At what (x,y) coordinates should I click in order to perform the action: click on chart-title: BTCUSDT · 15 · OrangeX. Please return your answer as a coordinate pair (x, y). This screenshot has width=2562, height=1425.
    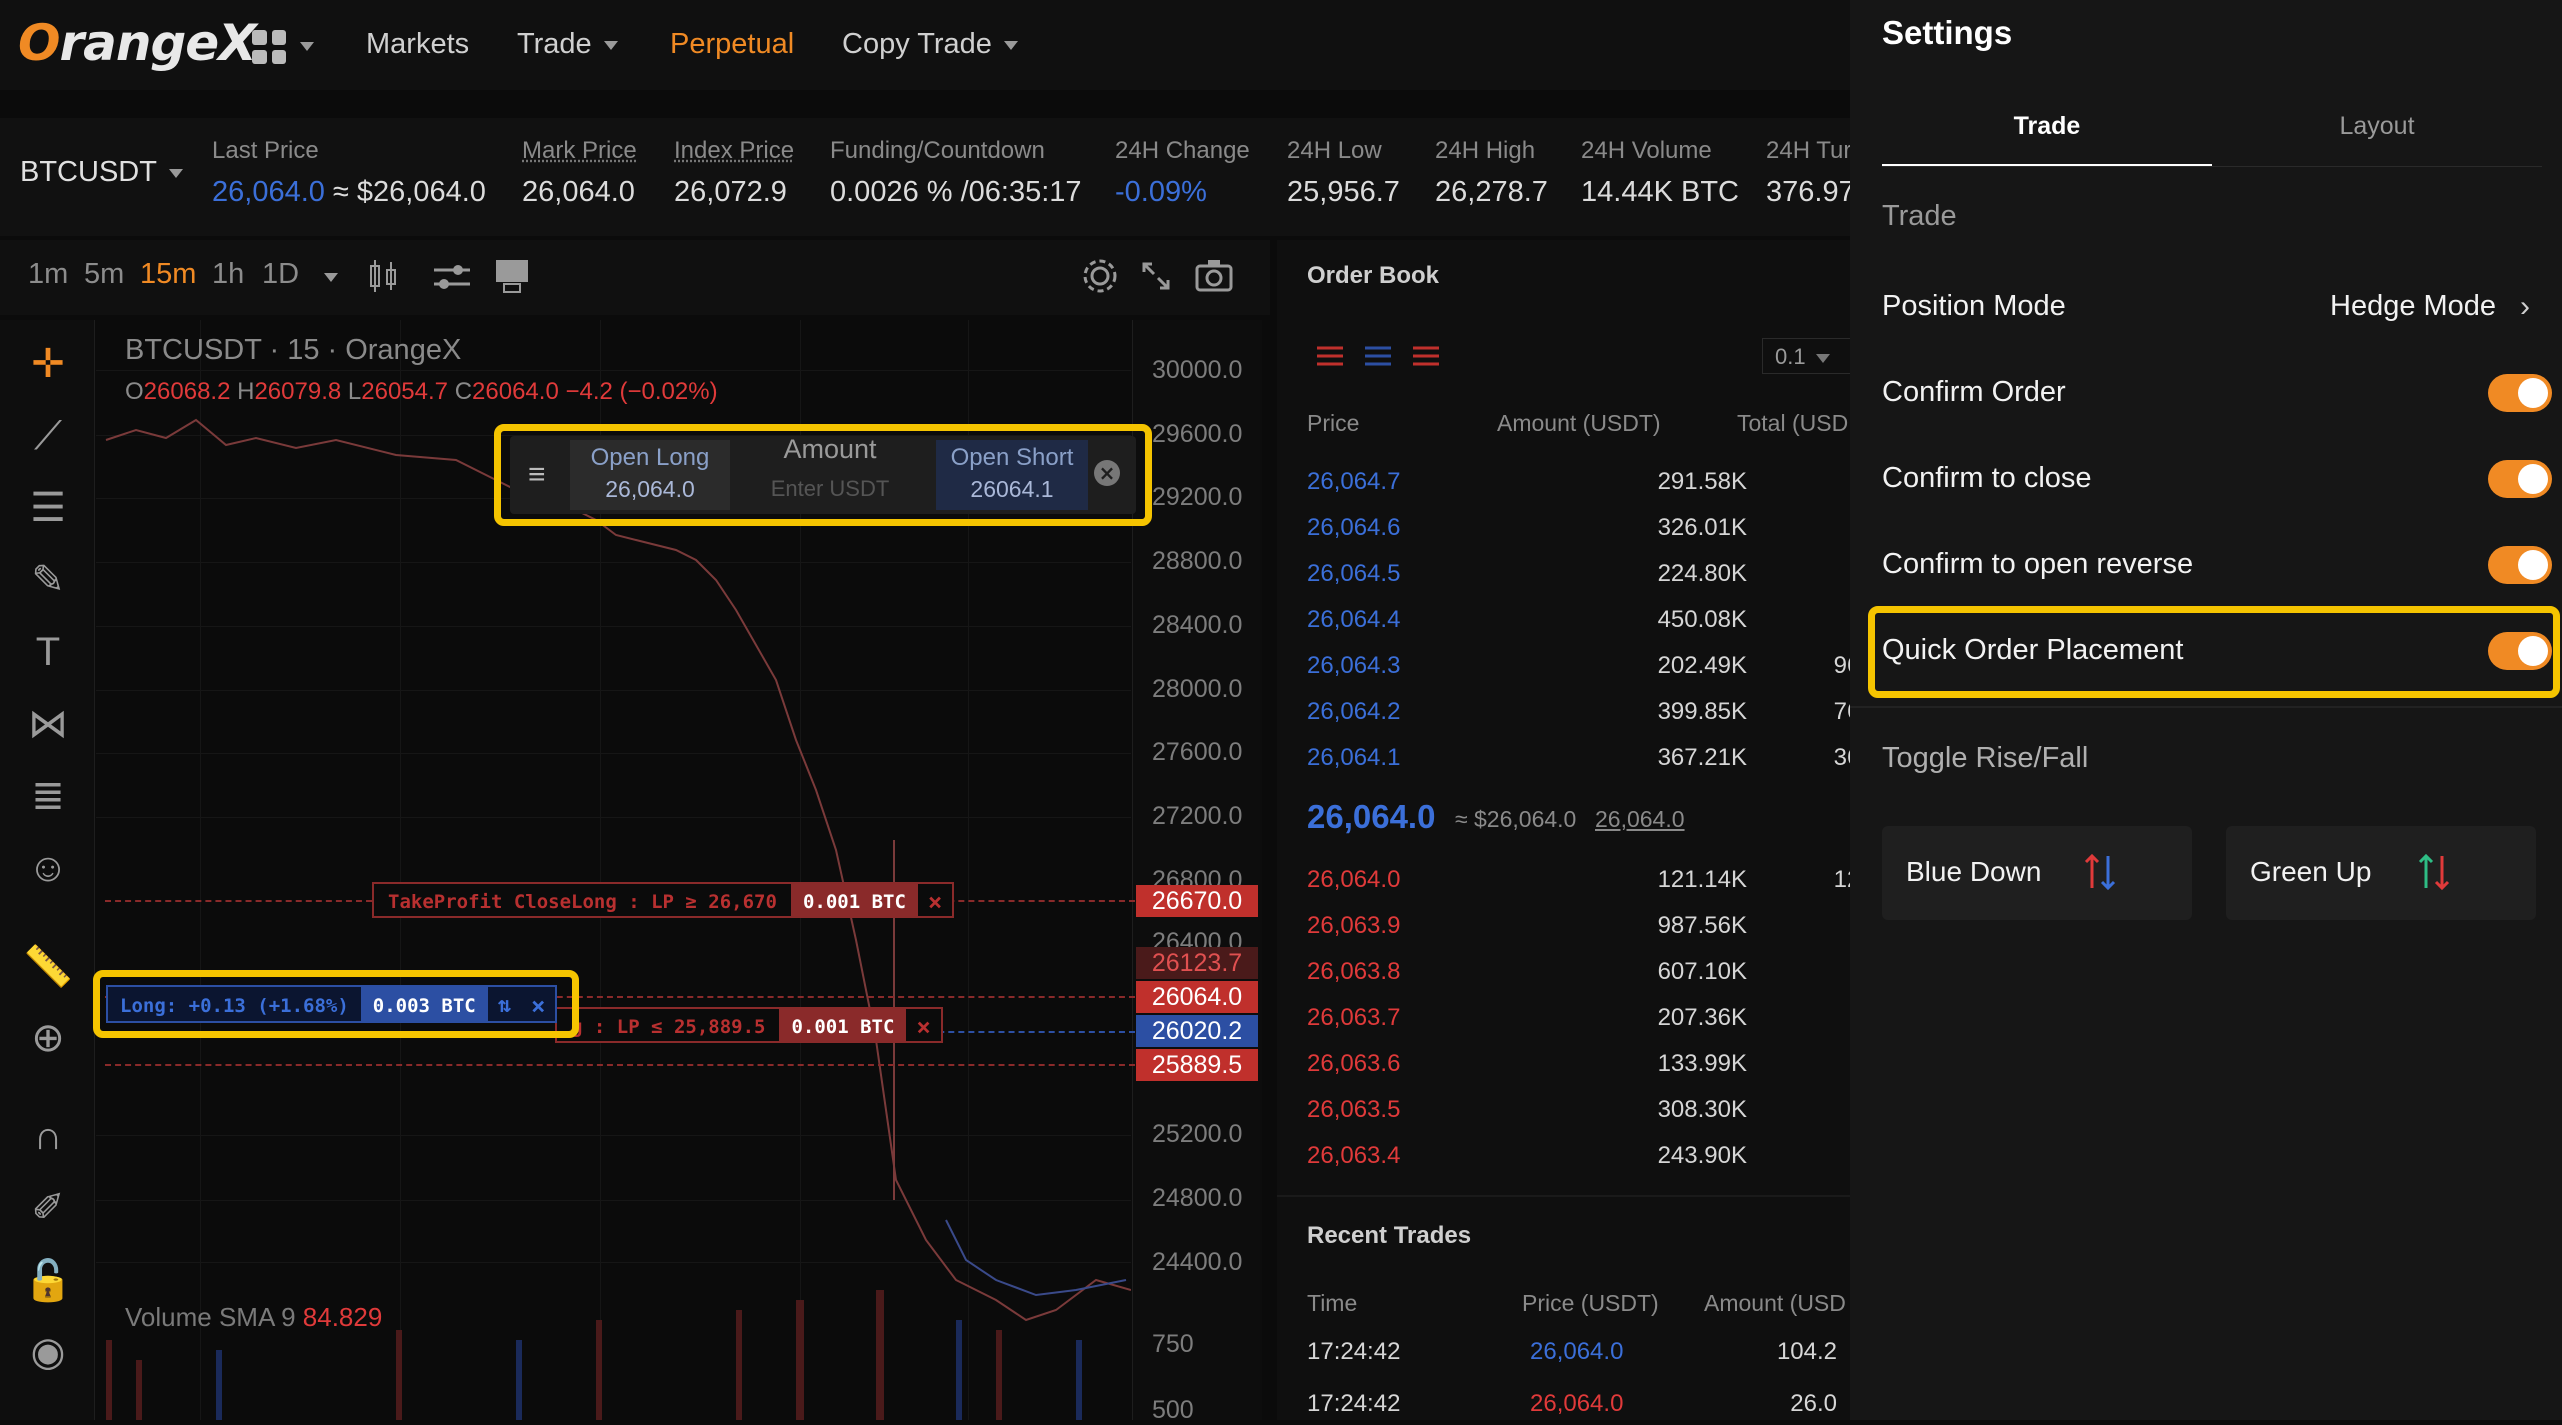
    Looking at the image, I should click on (293, 350).